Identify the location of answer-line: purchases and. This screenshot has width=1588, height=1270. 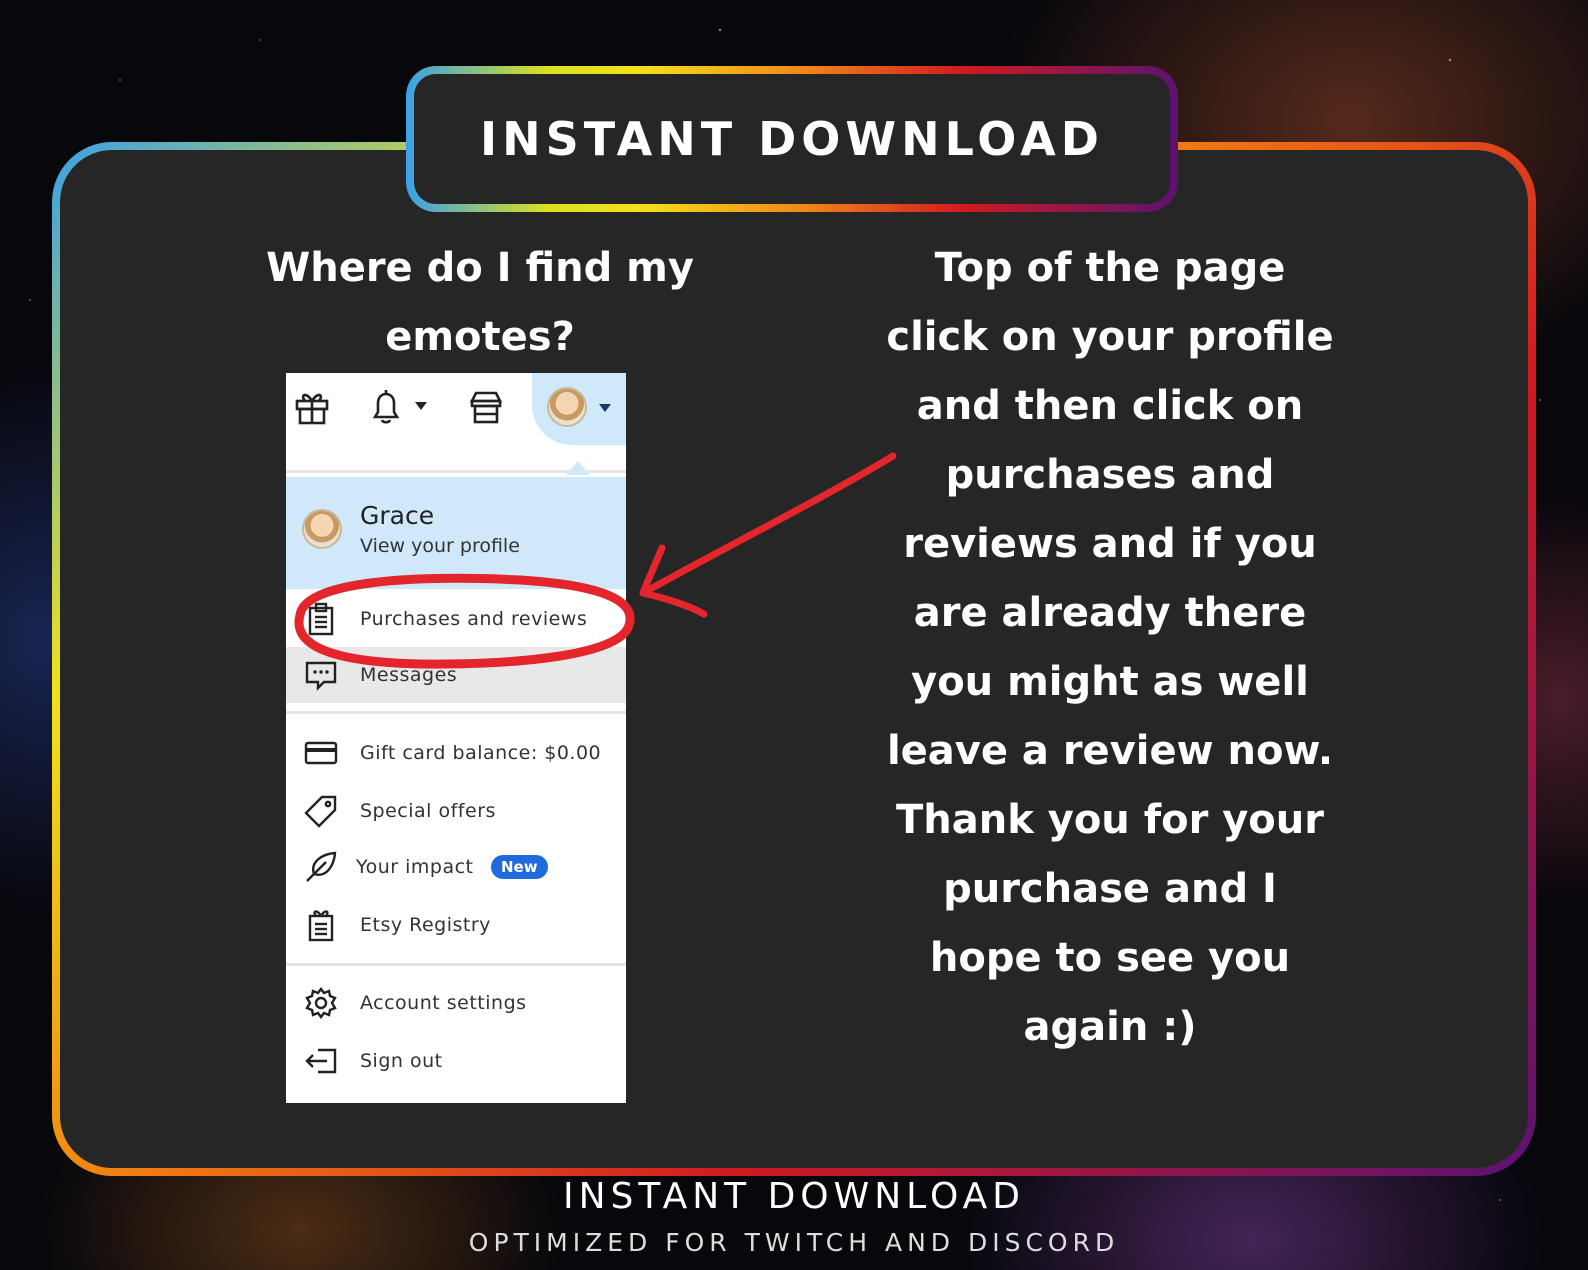
(1110, 475).